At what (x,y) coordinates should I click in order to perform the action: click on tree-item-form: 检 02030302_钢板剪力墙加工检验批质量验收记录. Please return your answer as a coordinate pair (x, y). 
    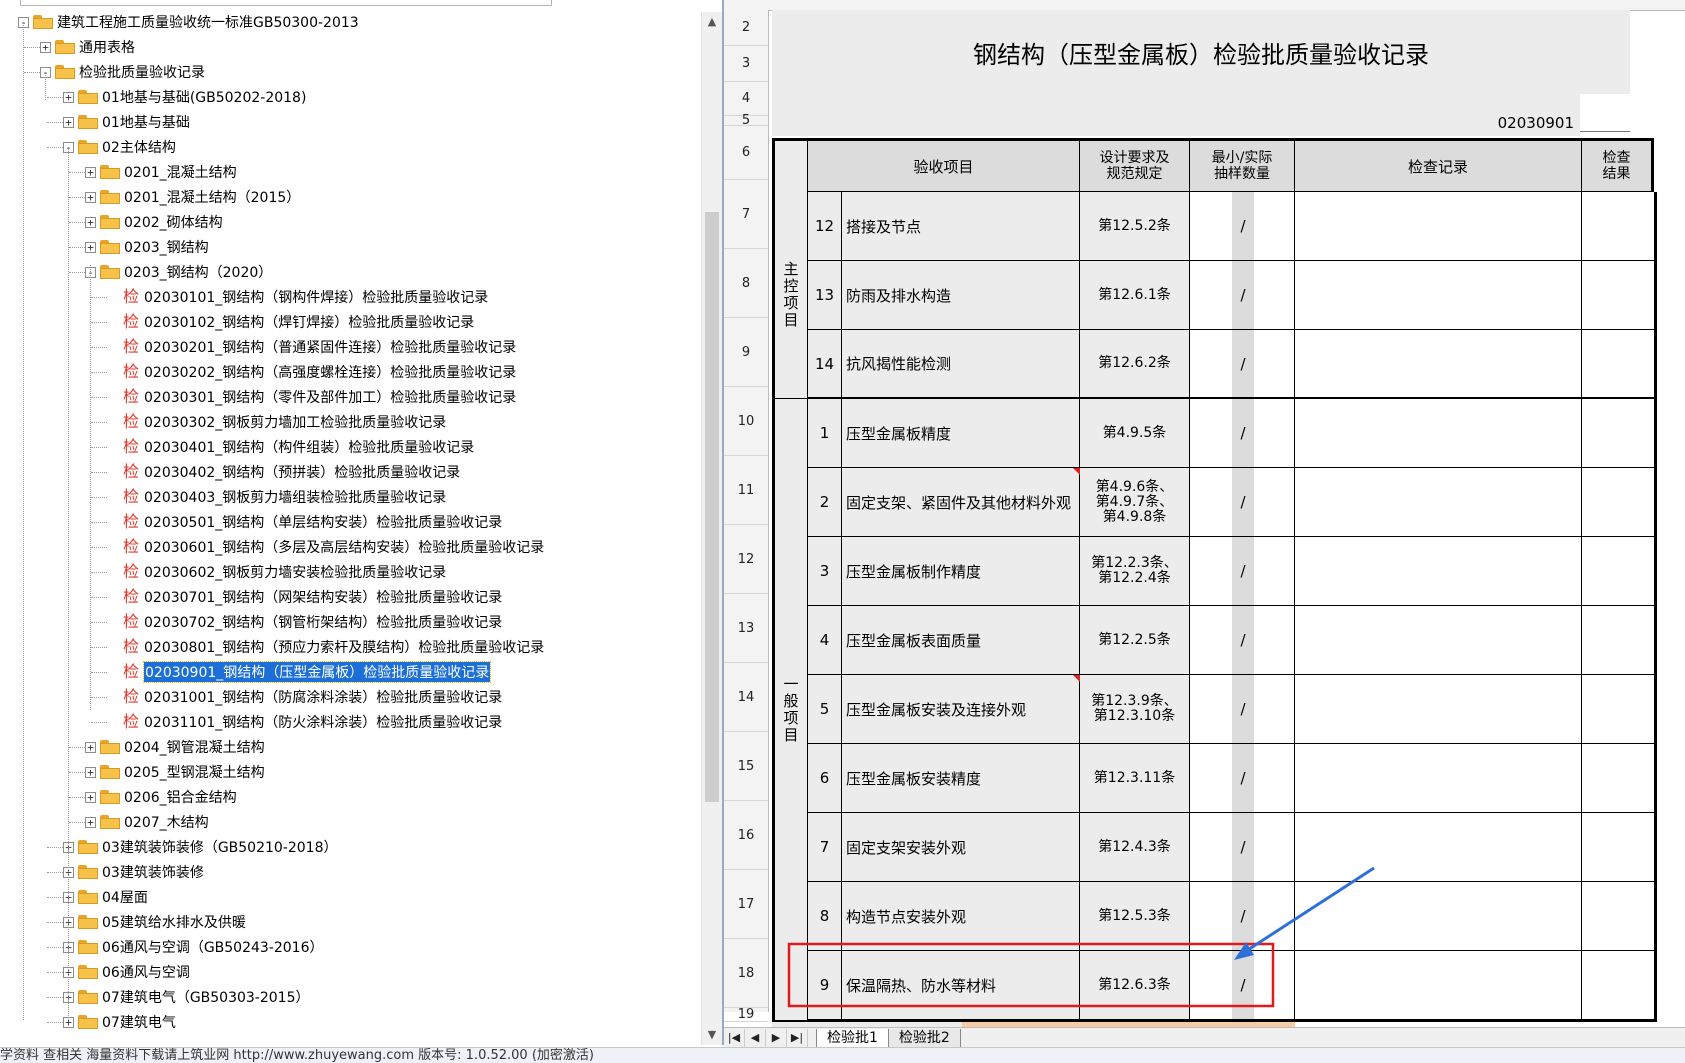
    Looking at the image, I should click on (276, 422).